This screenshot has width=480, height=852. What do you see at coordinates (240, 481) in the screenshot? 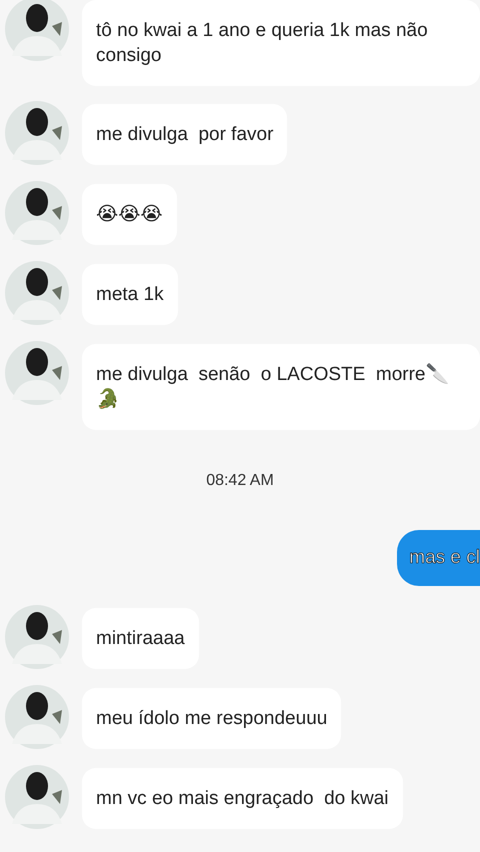
I see `timestamp: 08:42 AM` at bounding box center [240, 481].